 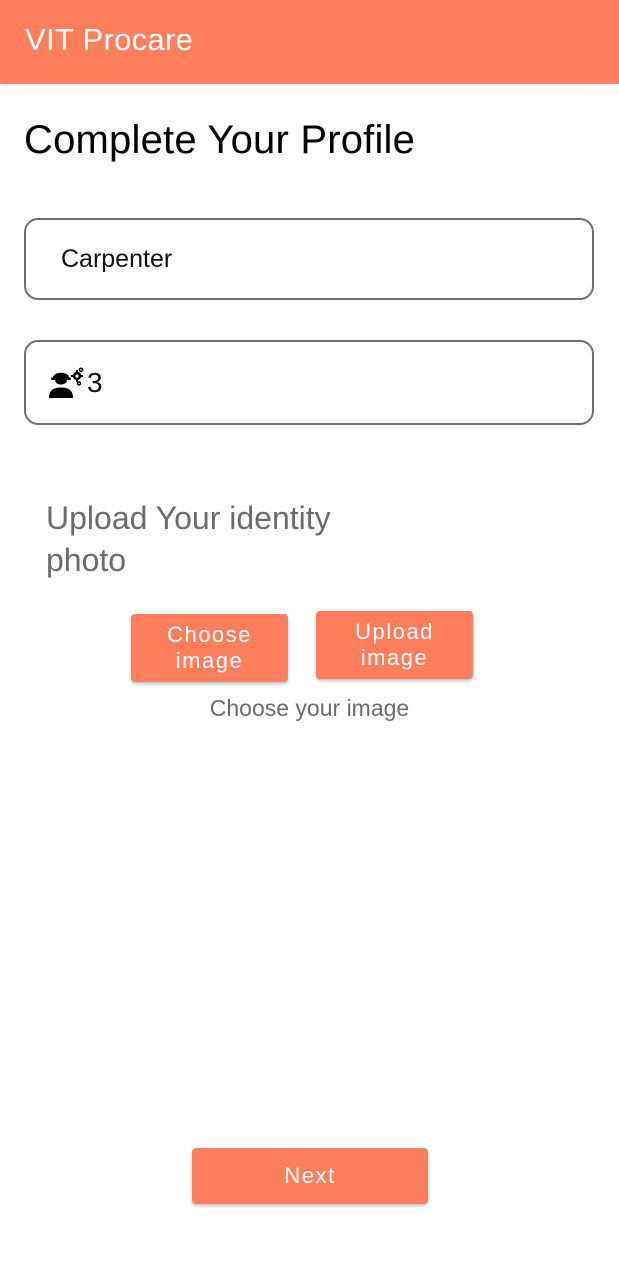 What do you see at coordinates (309, 708) in the screenshot?
I see `choose-image-hint: Choose your image` at bounding box center [309, 708].